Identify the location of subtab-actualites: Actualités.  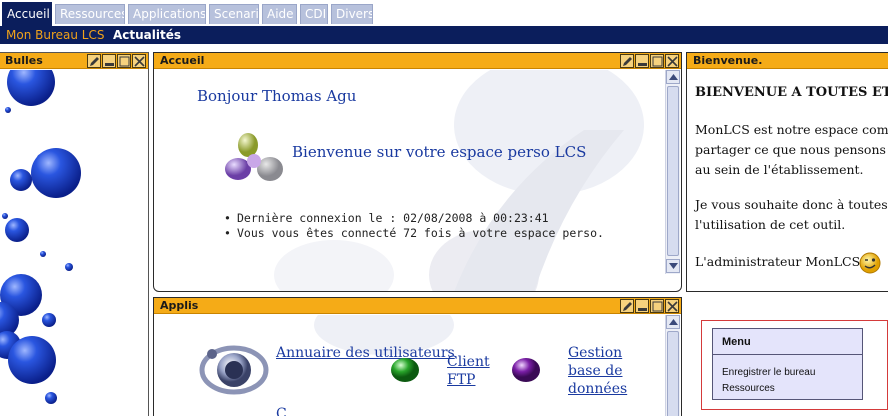
(147, 35).